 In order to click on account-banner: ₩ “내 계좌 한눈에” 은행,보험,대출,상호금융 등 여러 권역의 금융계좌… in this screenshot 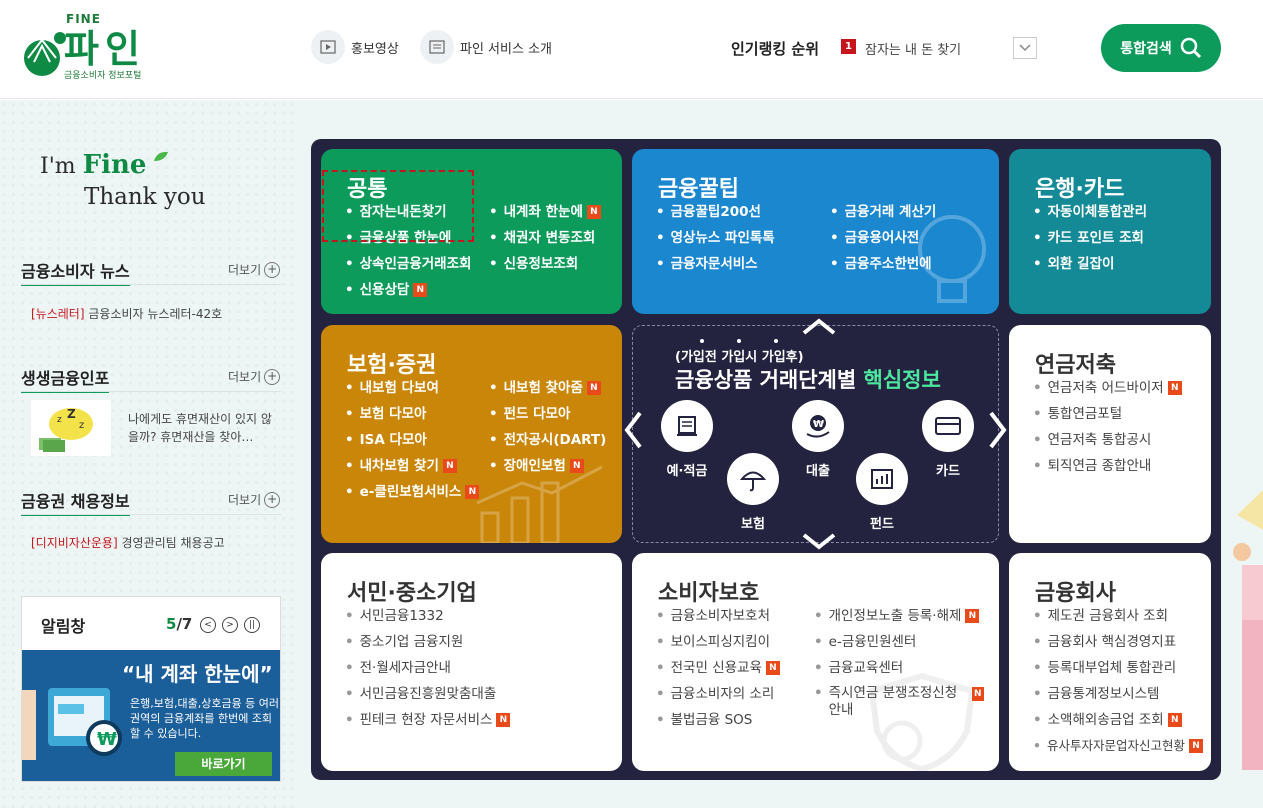, I will do `click(151, 715)`.